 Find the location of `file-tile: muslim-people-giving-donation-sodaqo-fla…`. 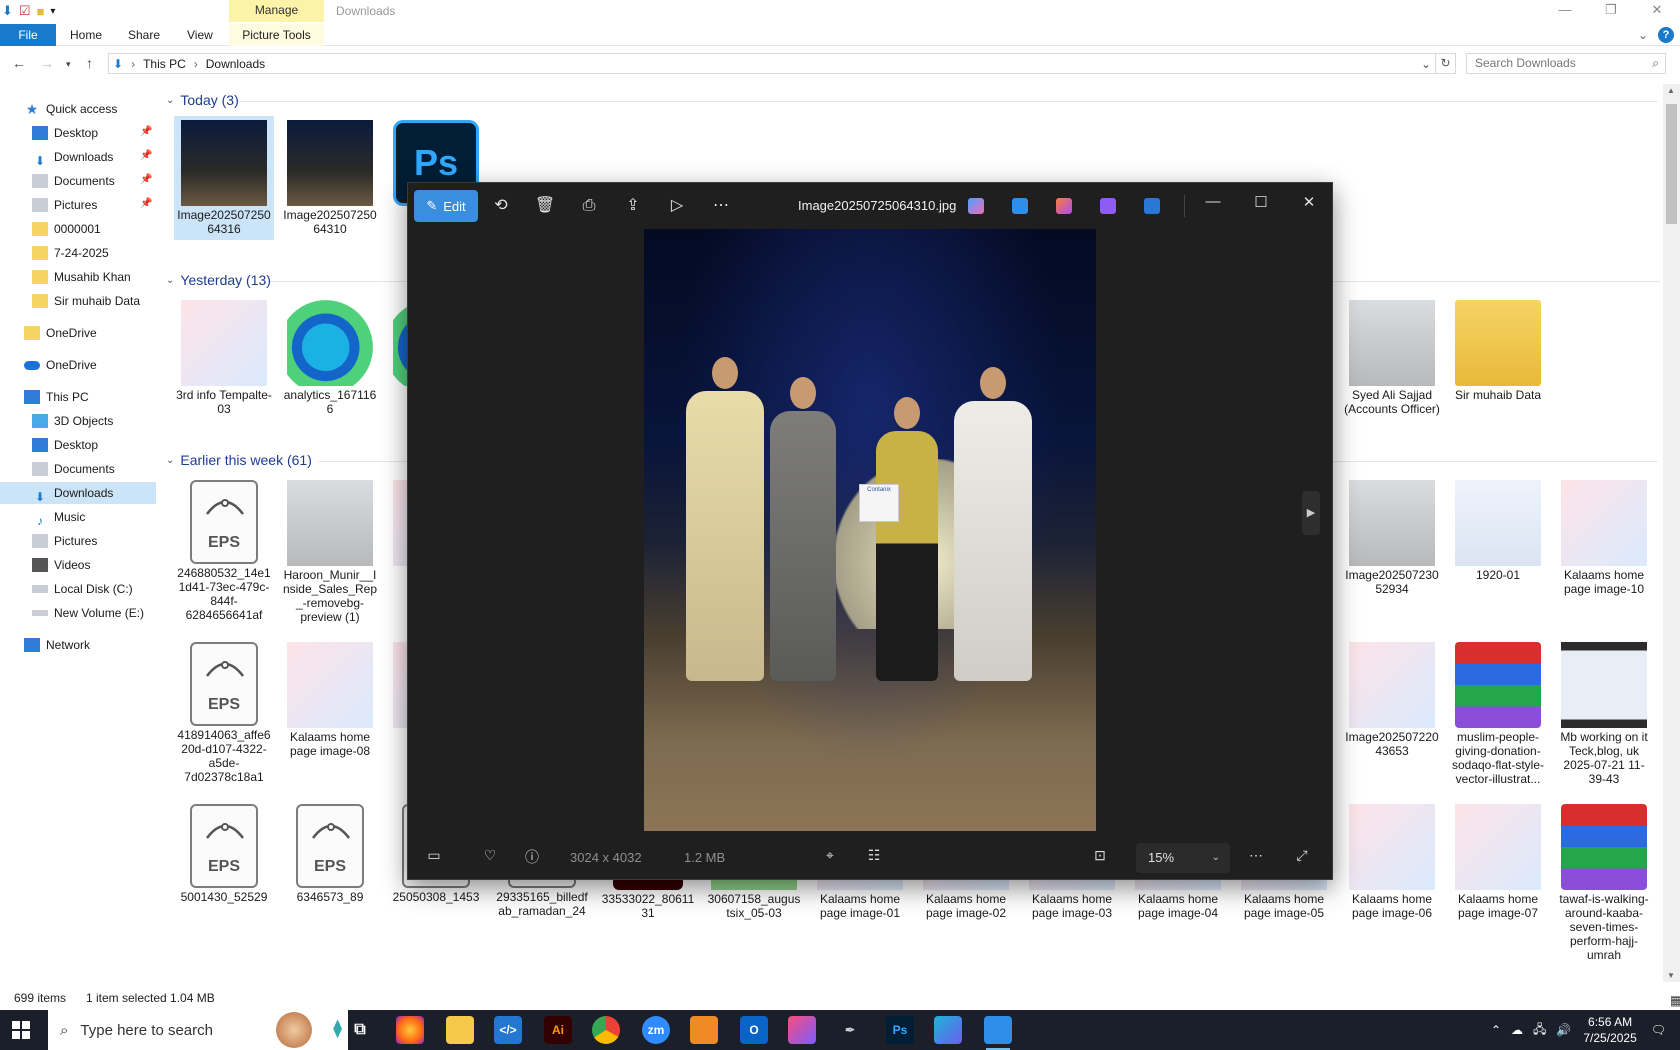

file-tile: muslim-people-giving-donation-sodaqo-fla… is located at coordinates (1498, 712).